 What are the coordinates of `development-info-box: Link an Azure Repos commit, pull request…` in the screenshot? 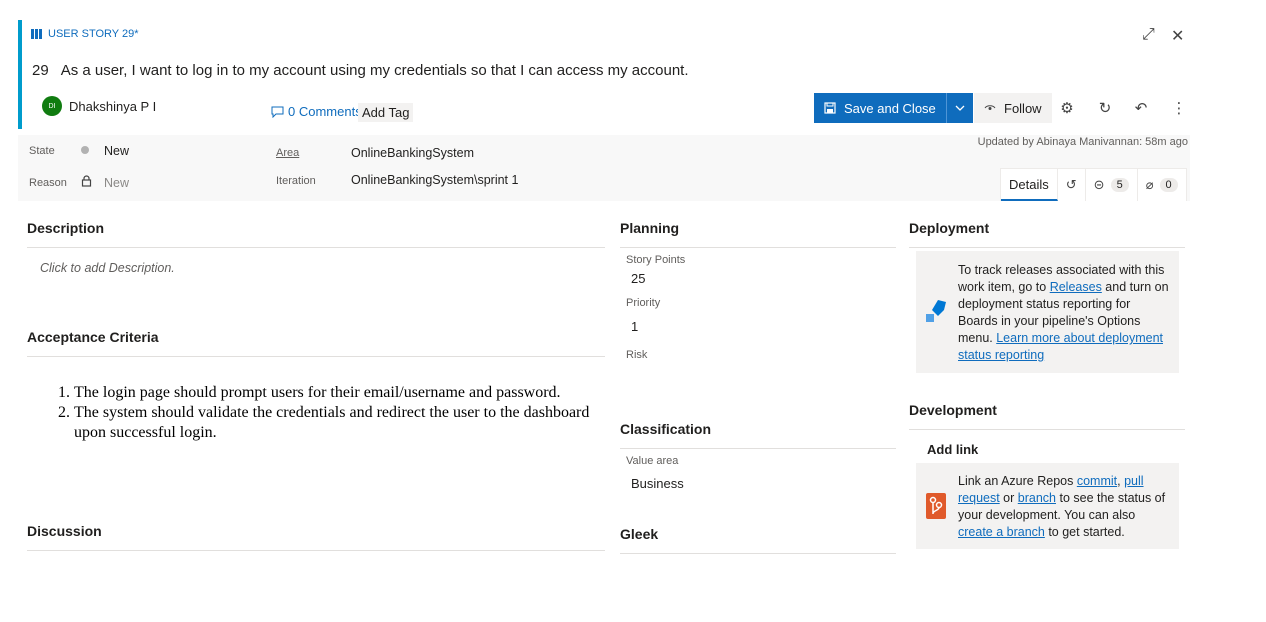 It's located at (1047, 506).